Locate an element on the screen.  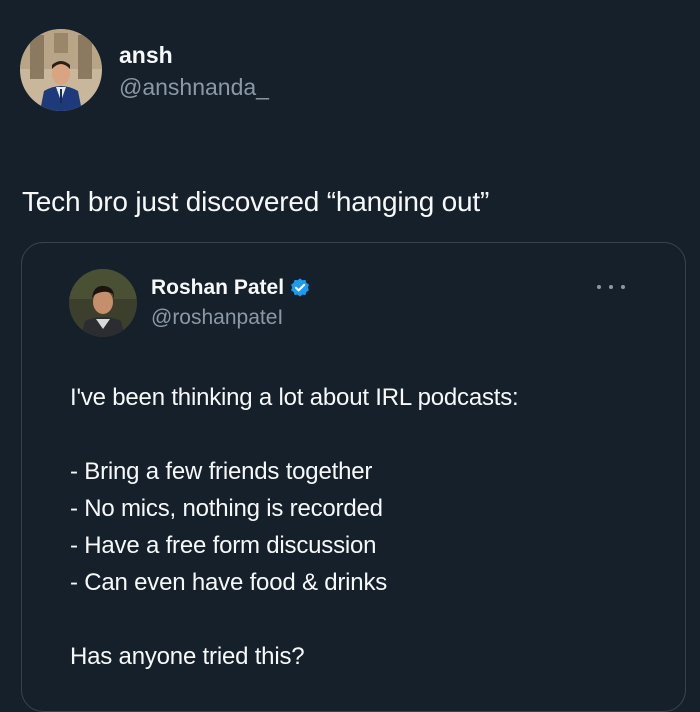
quoted-text-line: - No mics, nothing is recorded is located at coordinates (226, 508).